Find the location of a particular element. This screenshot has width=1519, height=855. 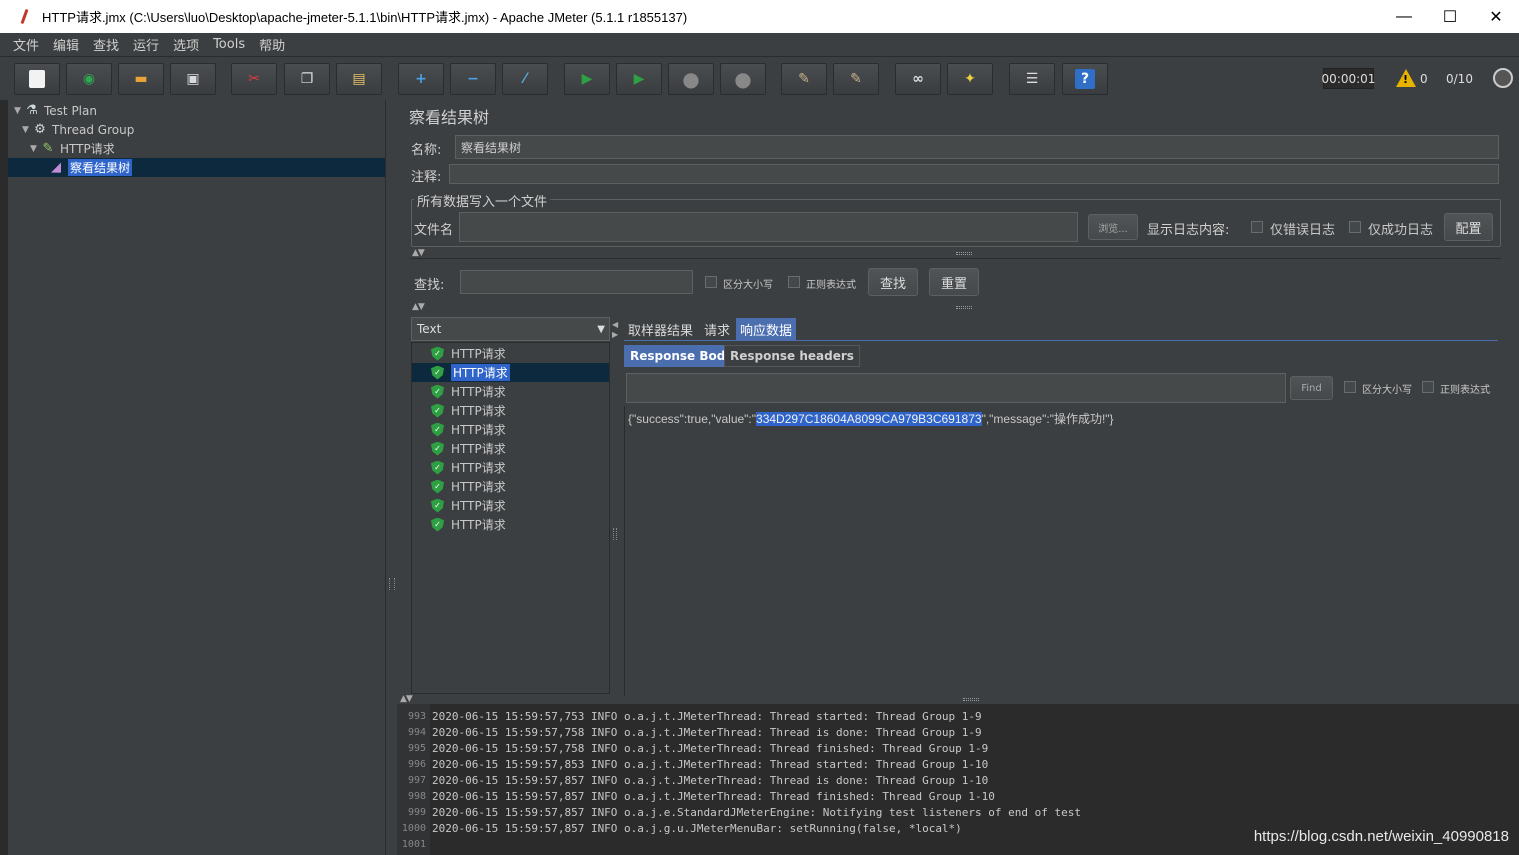

expand-button: + is located at coordinates (421, 79).